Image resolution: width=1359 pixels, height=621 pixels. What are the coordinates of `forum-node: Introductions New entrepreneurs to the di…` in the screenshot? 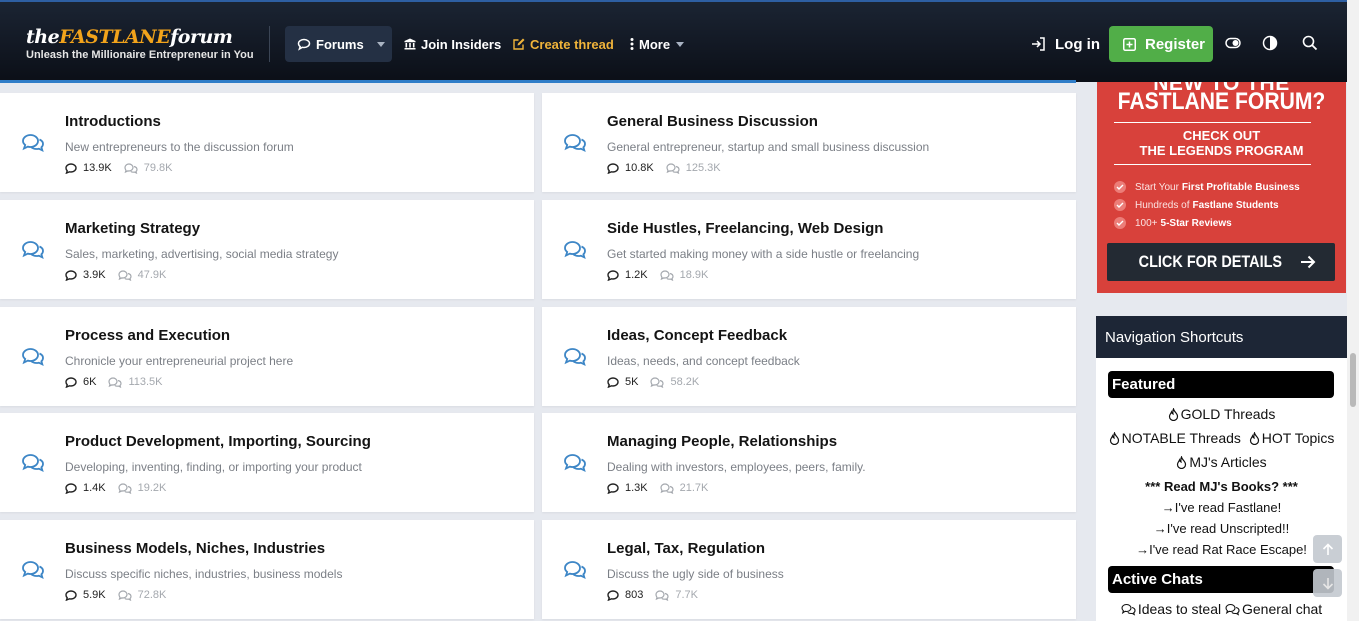 It's located at (267, 142).